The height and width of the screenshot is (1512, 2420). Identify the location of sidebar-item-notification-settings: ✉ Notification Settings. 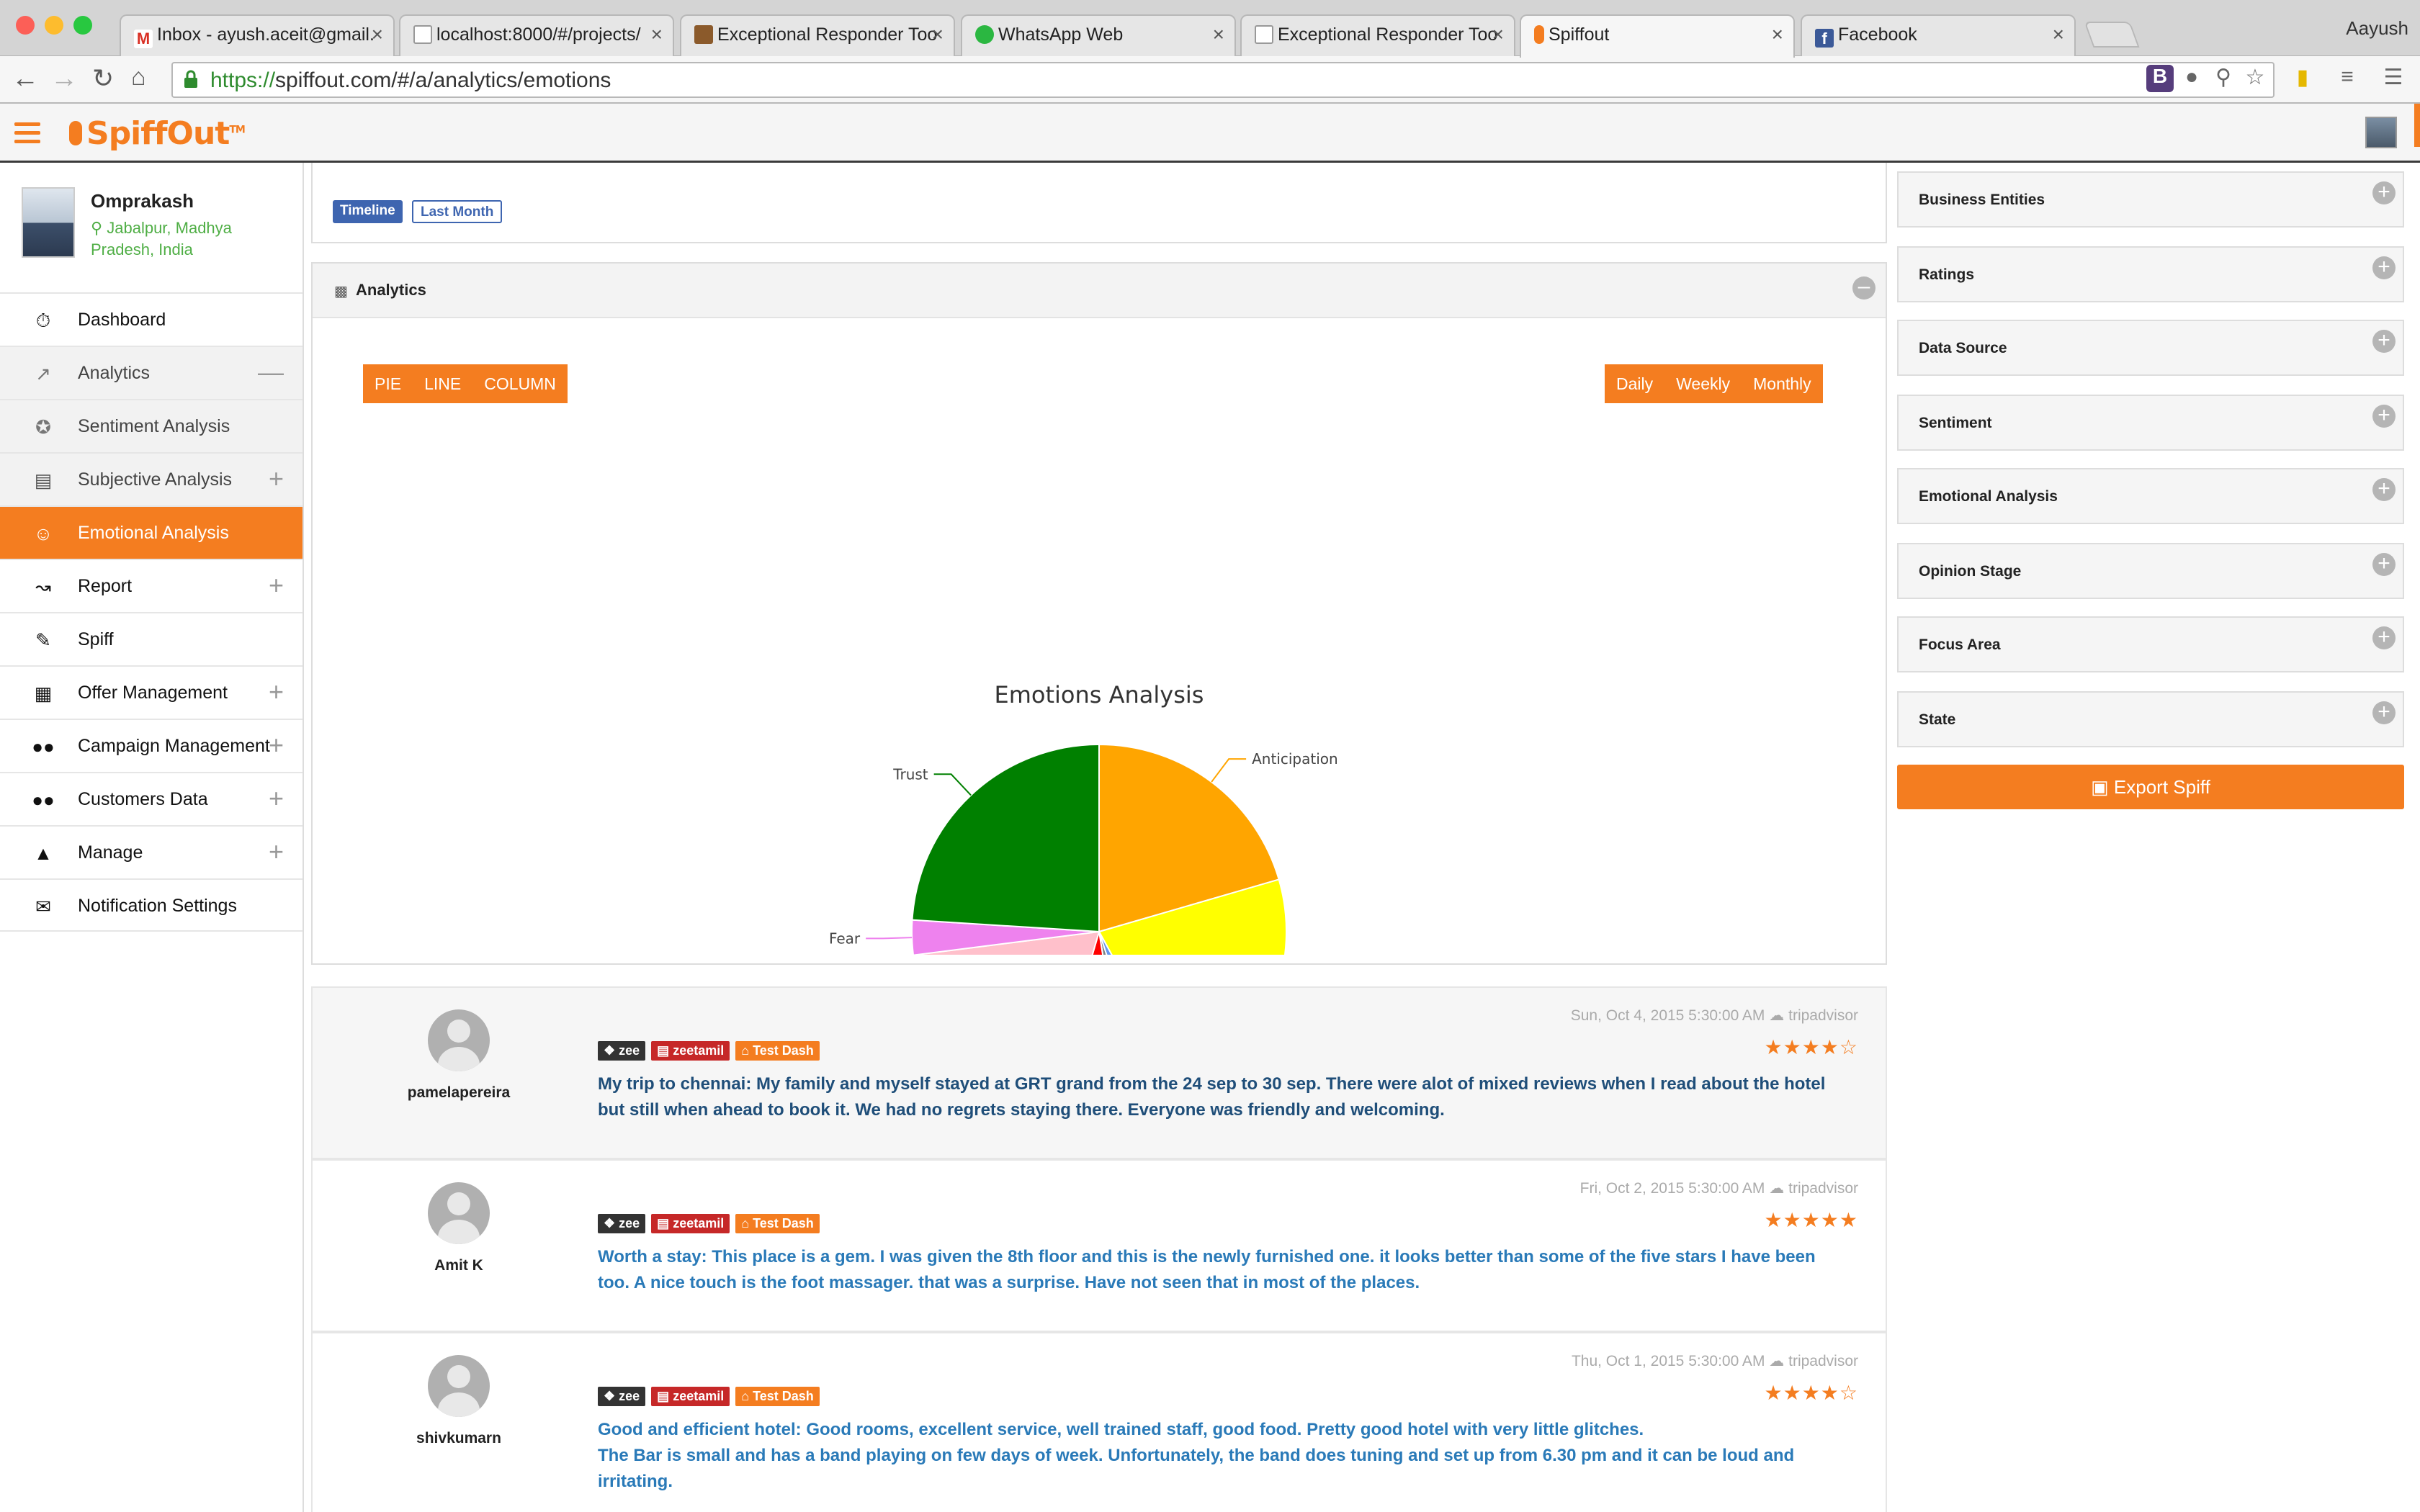
(151, 905).